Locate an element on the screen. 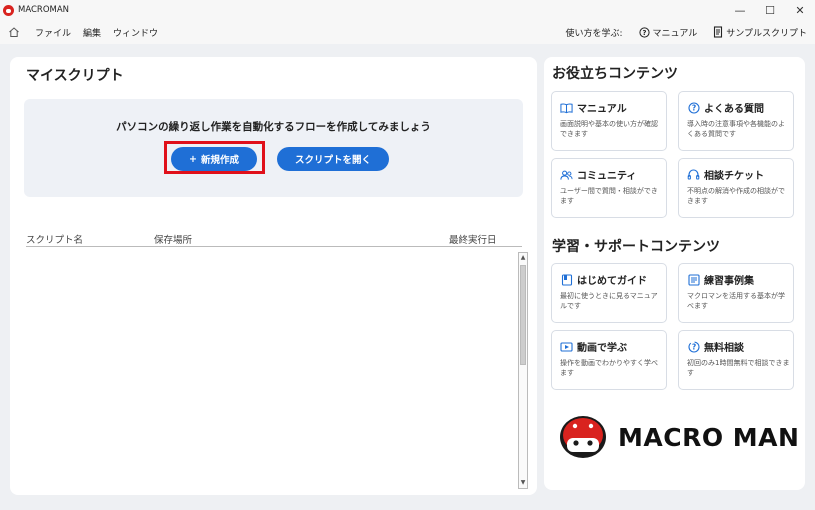 The height and width of the screenshot is (510, 815). learn-label: 使い方を学ぶ: is located at coordinates (594, 33).